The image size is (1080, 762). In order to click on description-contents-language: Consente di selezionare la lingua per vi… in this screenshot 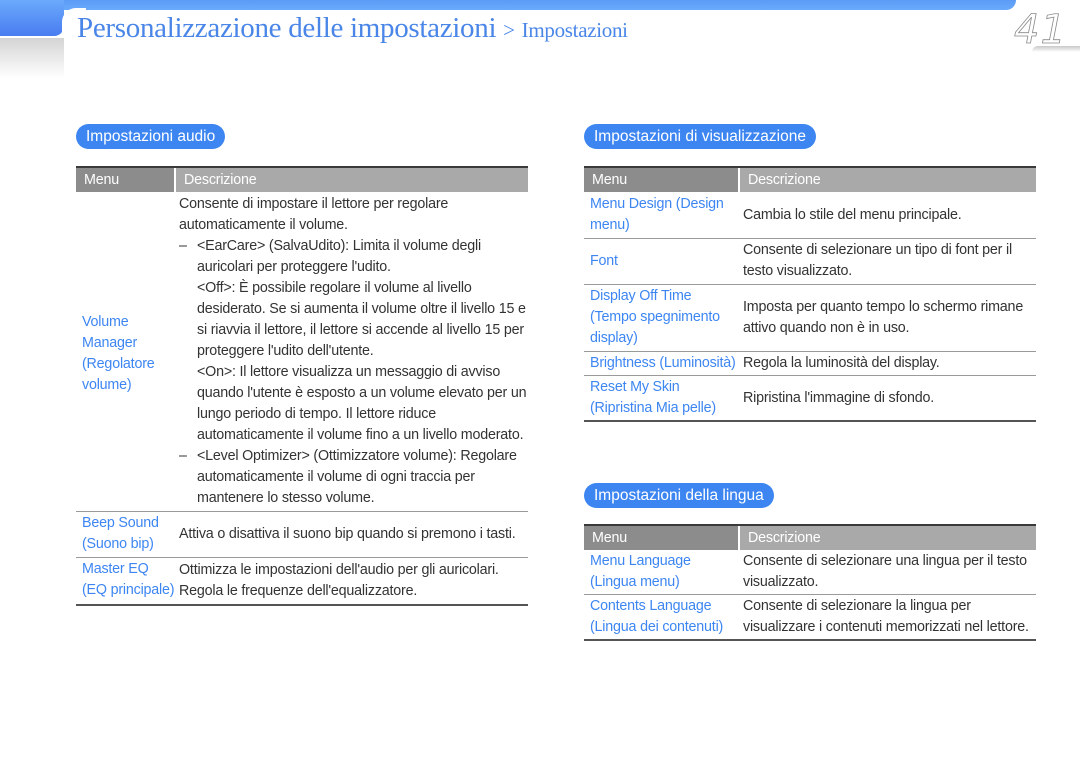, I will do `click(887, 617)`.